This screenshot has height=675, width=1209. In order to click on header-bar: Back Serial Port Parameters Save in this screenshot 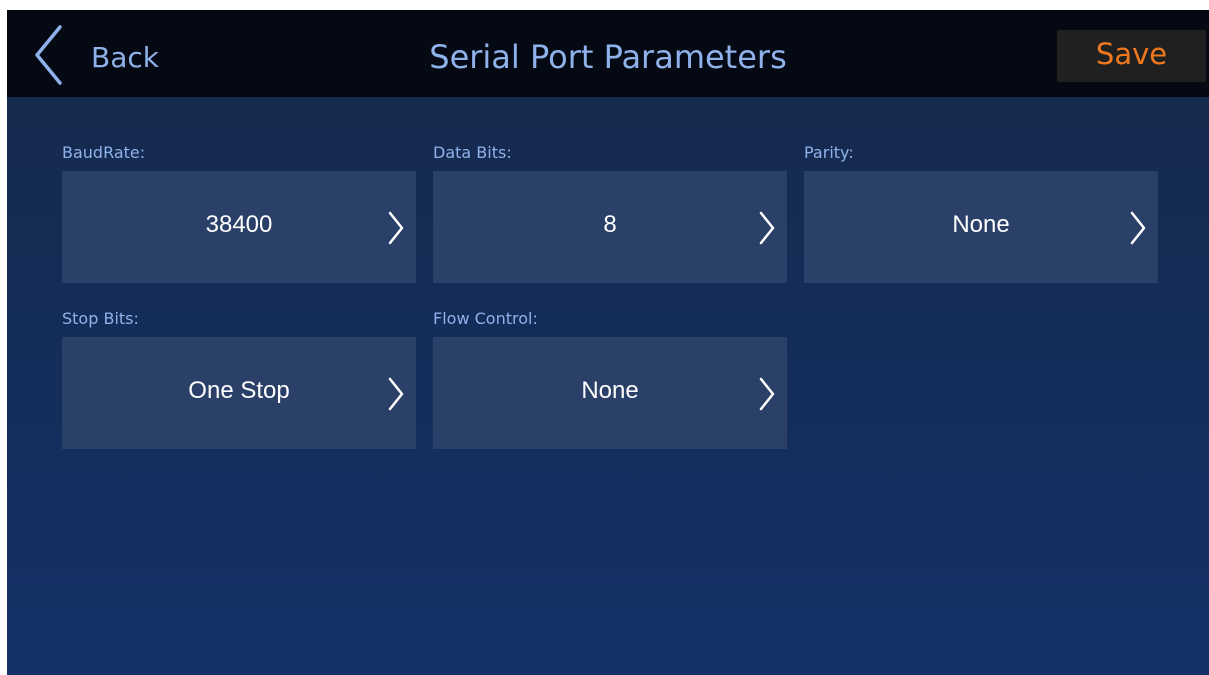, I will do `click(608, 53)`.